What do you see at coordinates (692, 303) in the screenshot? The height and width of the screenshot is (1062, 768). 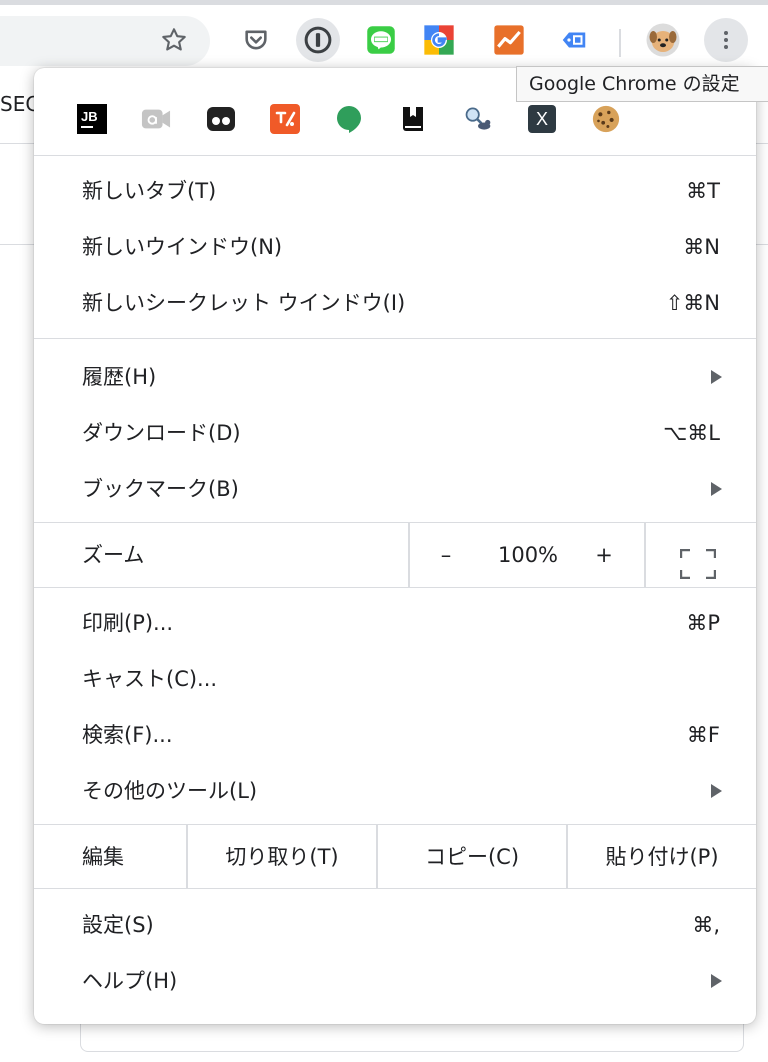 I see `shortcut-label: ⇧⌘N` at bounding box center [692, 303].